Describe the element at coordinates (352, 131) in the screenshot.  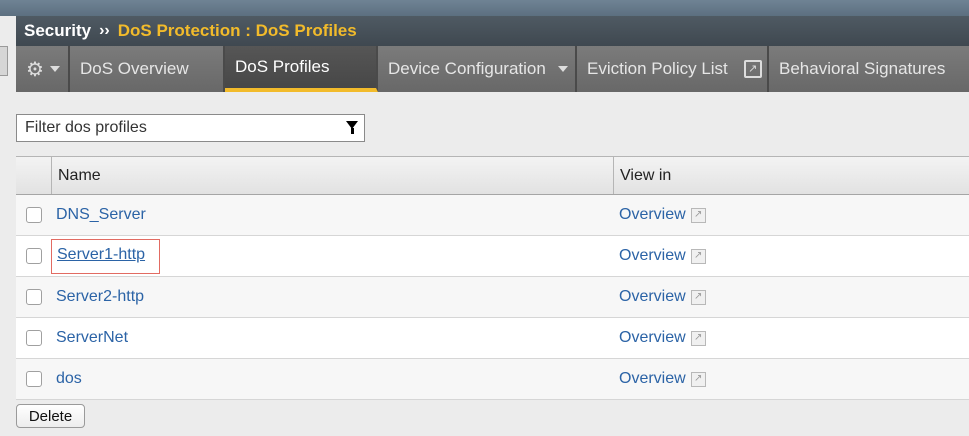
I see `filter-icon-stem` at that location.